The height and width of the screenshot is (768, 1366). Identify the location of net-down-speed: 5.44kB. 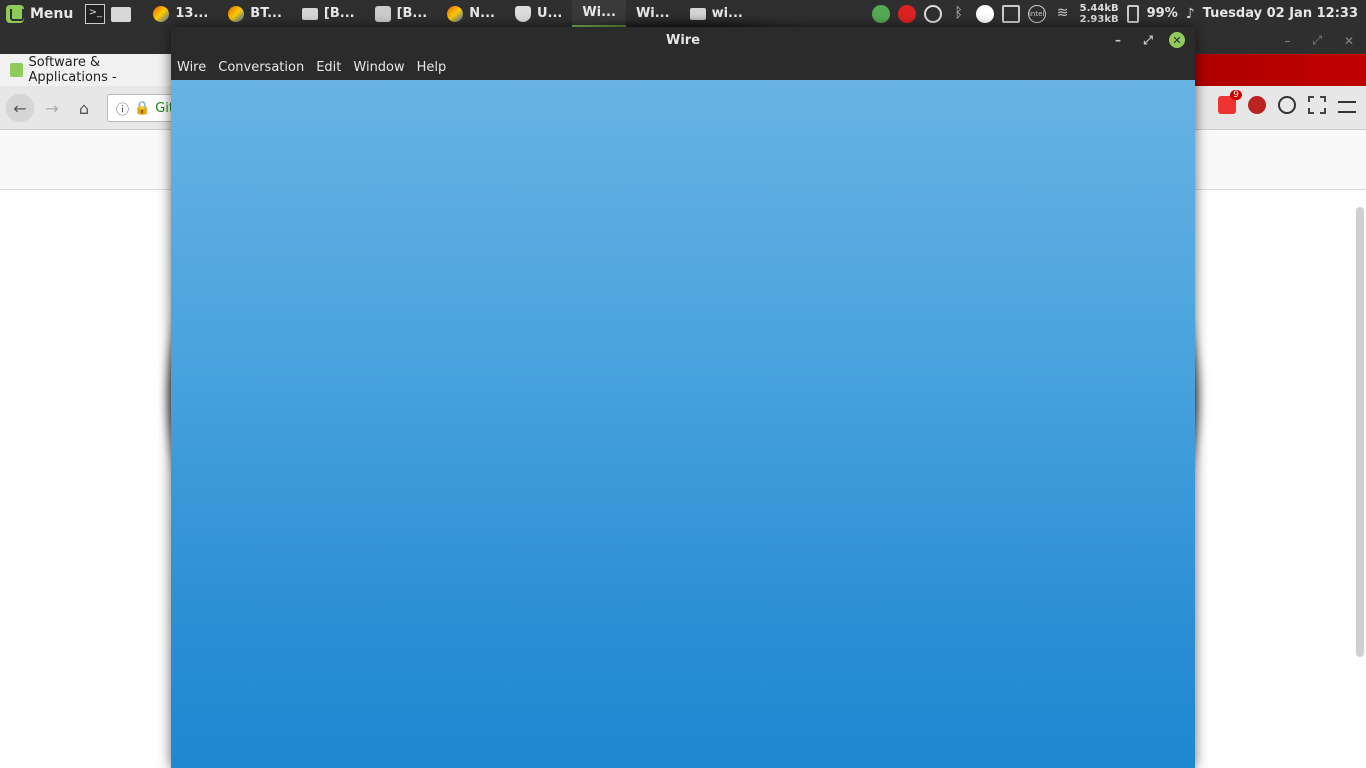
(1099, 8).